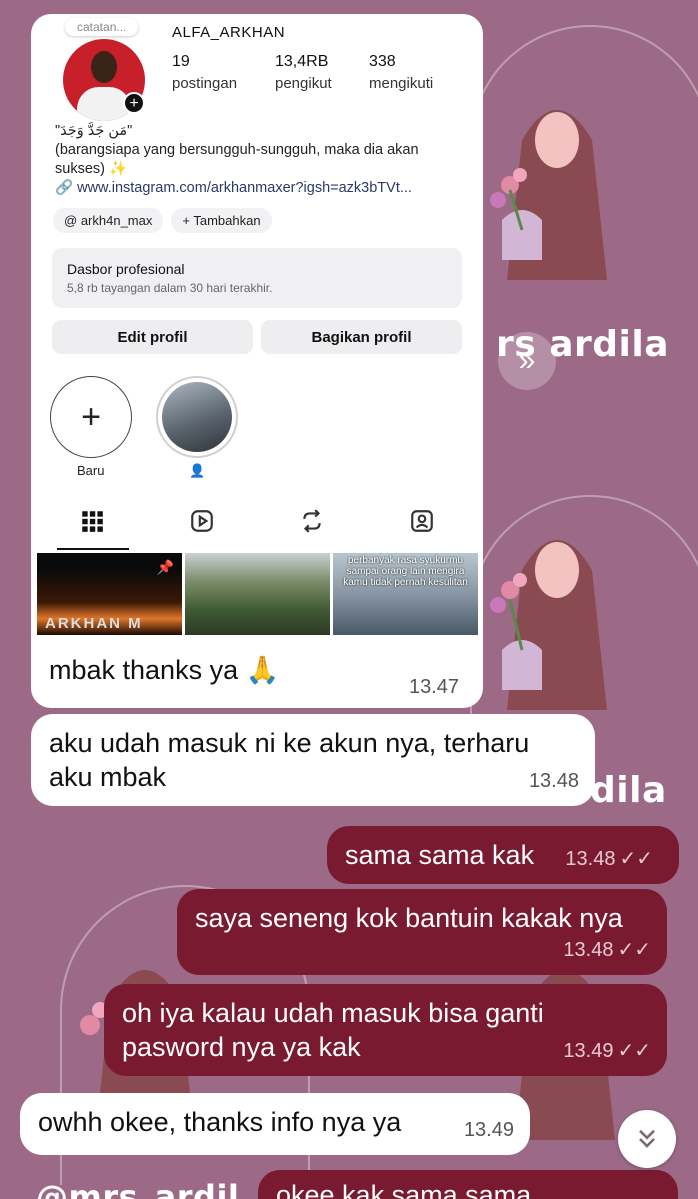 The width and height of the screenshot is (698, 1199). I want to click on message-time: 13.47, so click(434, 687).